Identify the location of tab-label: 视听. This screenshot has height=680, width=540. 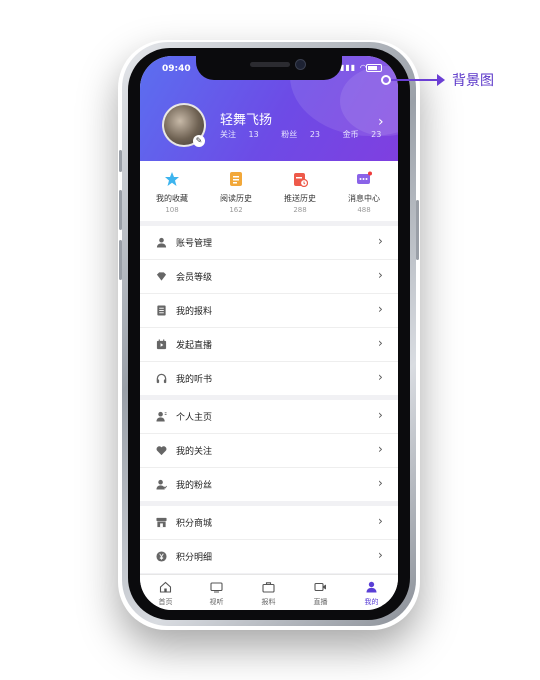
(216, 602).